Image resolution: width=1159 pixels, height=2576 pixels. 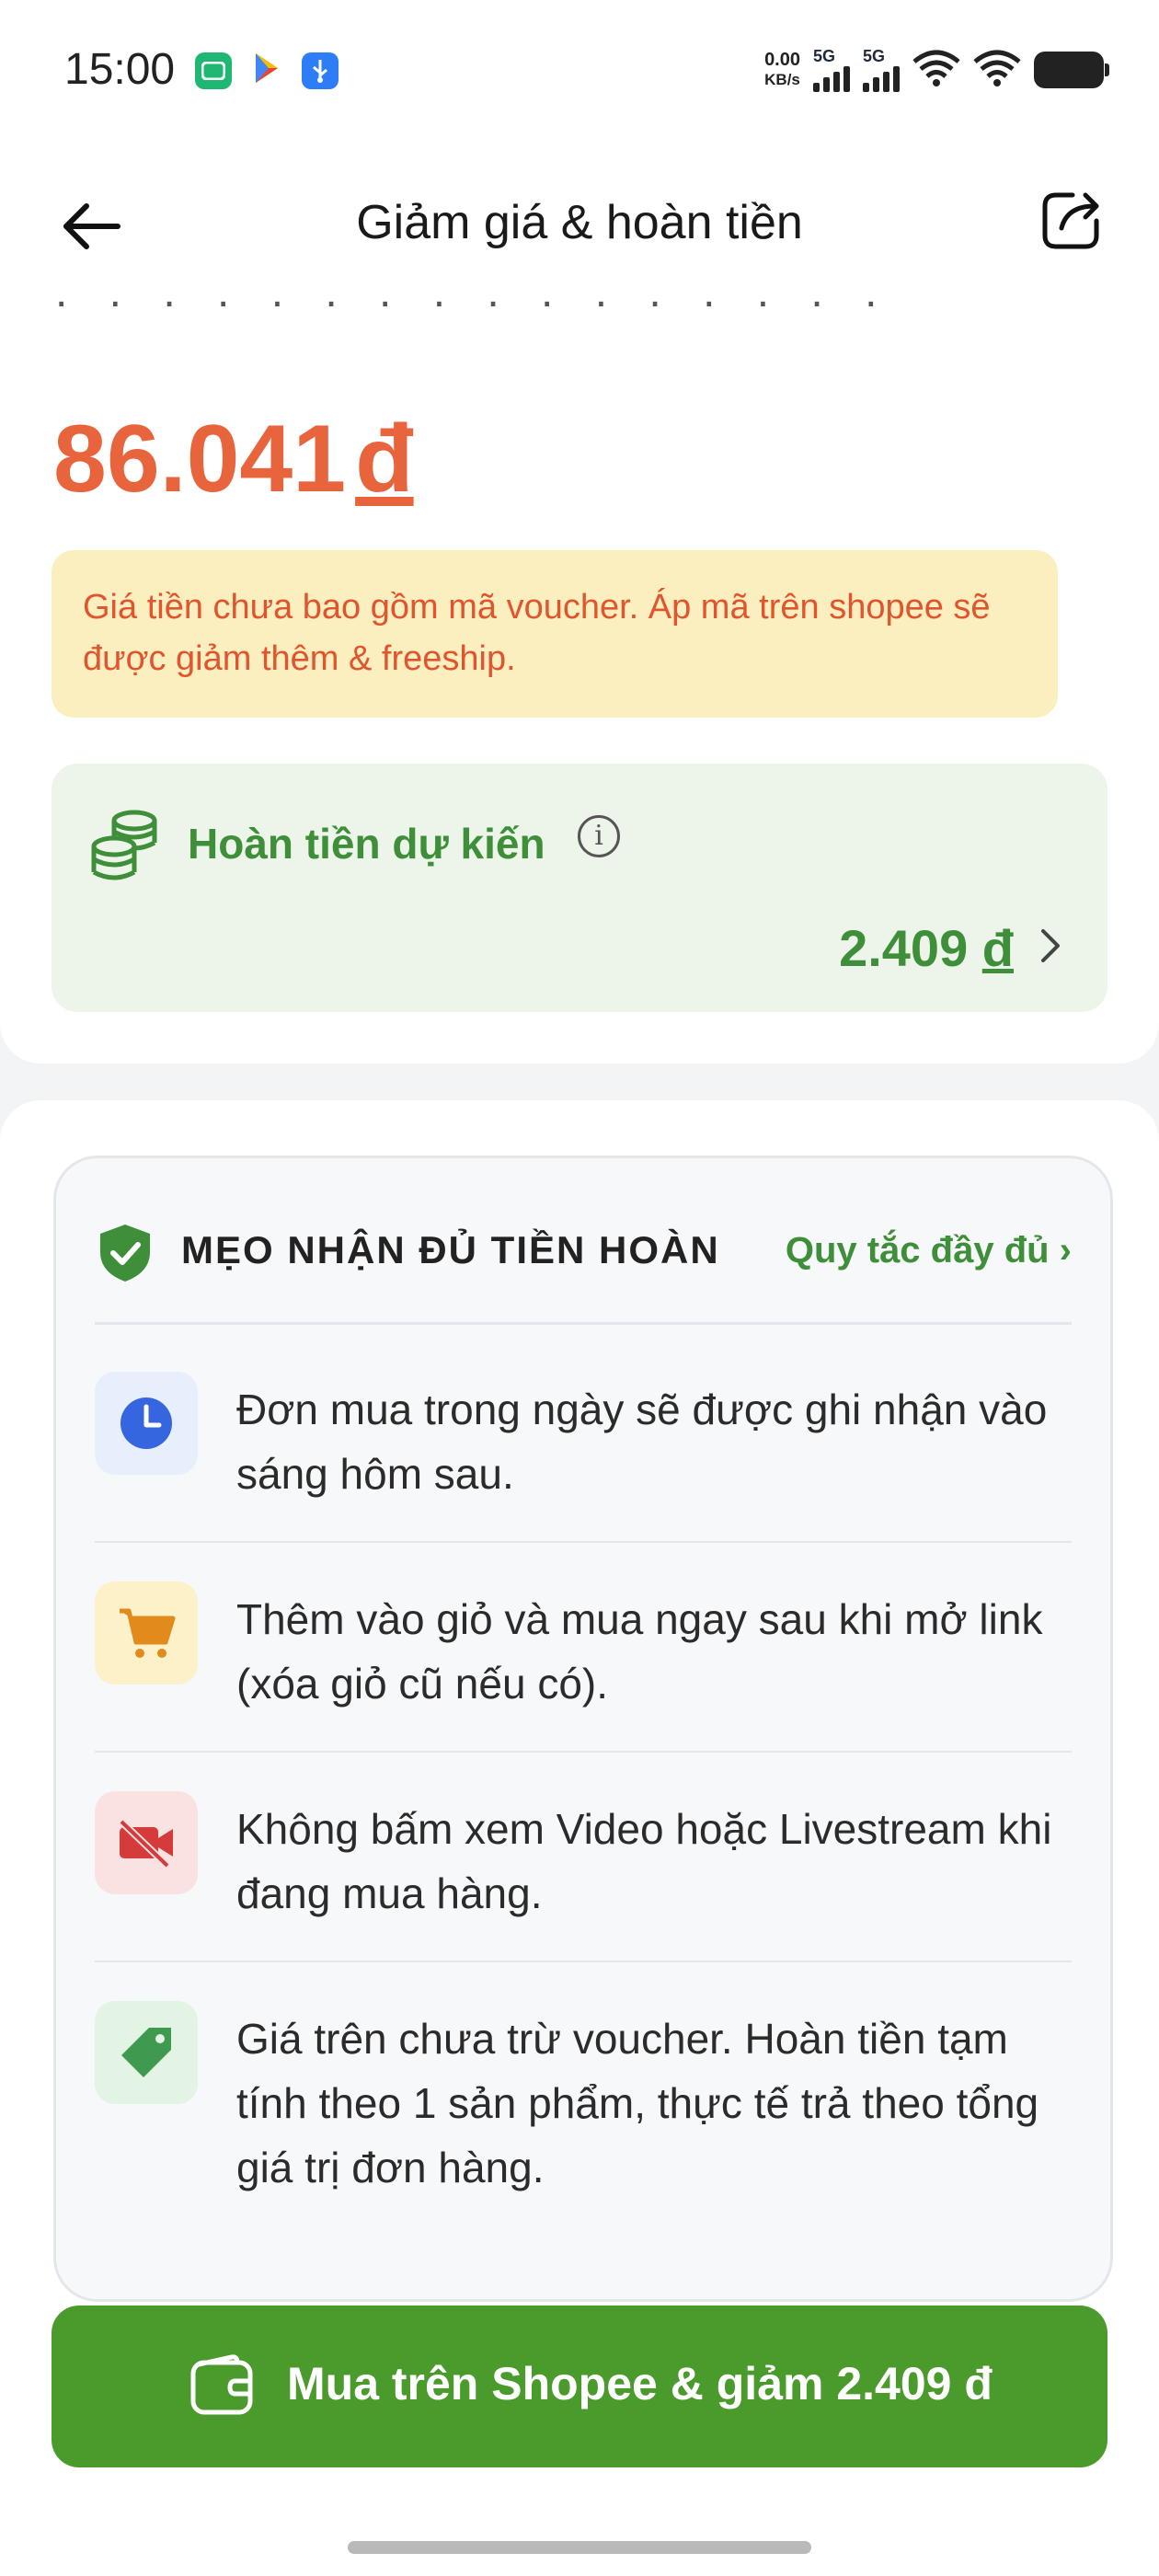 I want to click on usb-icon, so click(x=320, y=70).